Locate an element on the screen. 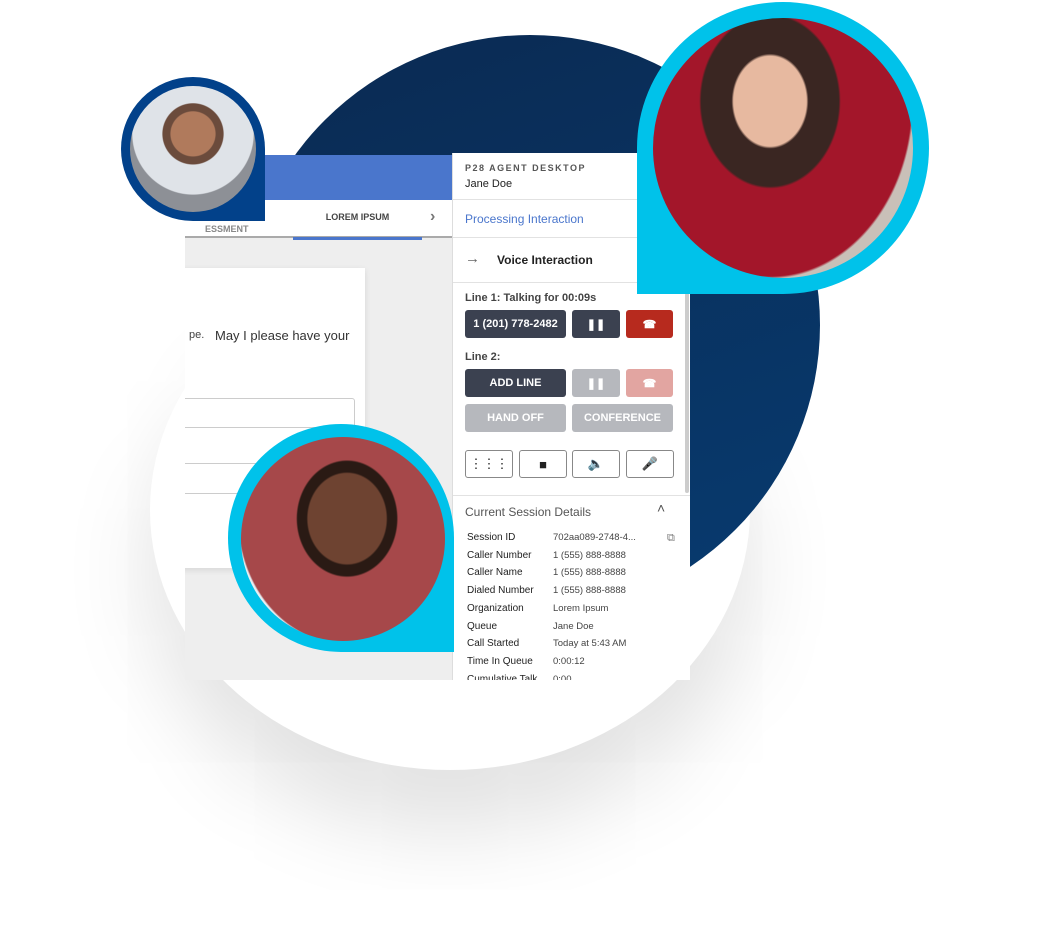  card-text-partial: pe. is located at coordinates (197, 335).